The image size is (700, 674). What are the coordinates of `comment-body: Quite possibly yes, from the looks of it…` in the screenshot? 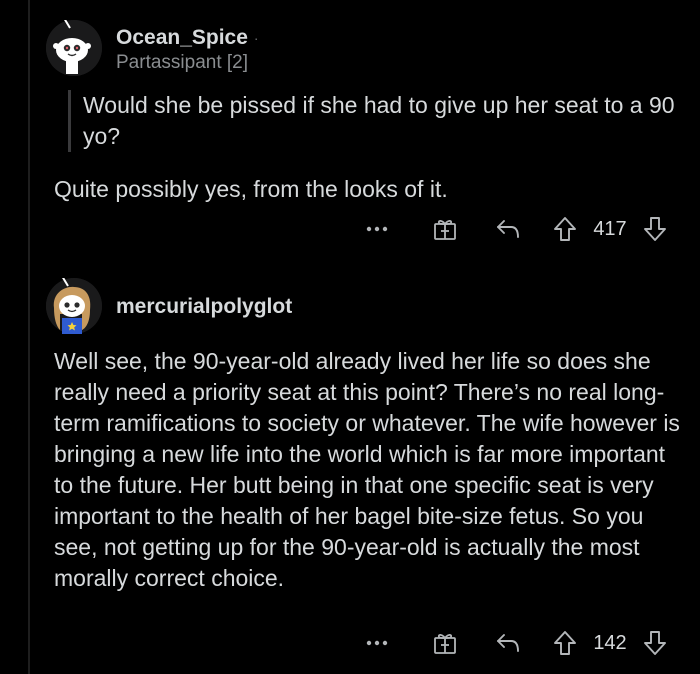 It's located at (251, 189).